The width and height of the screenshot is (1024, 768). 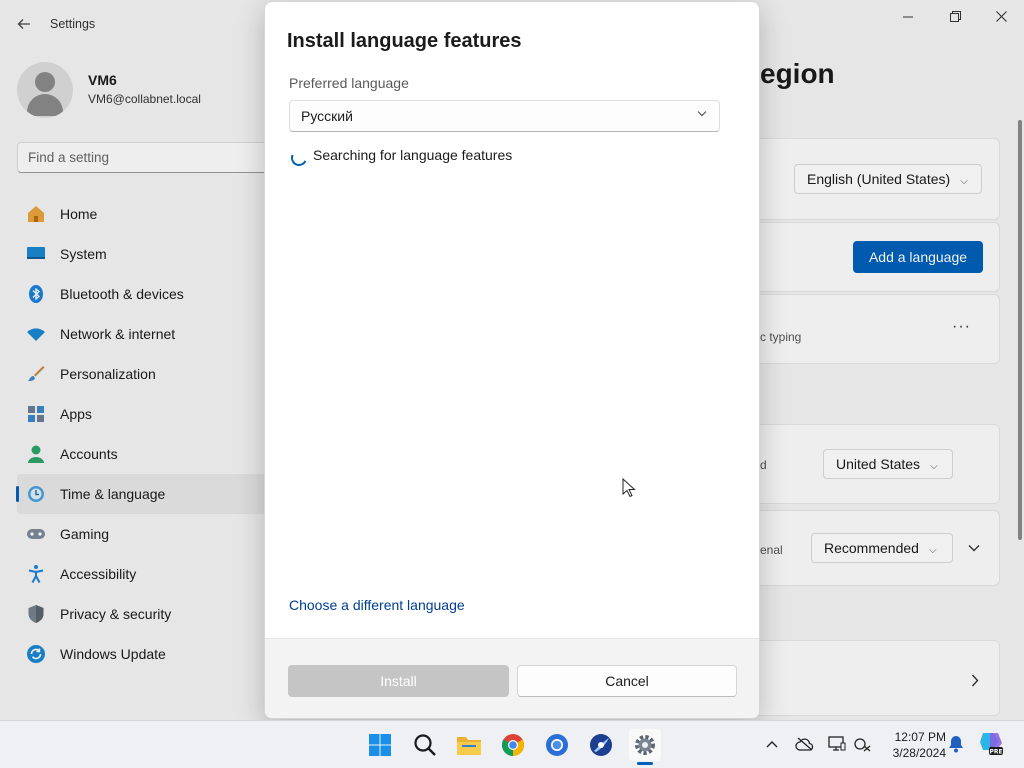 I want to click on notification-bell-icon, so click(x=956, y=744).